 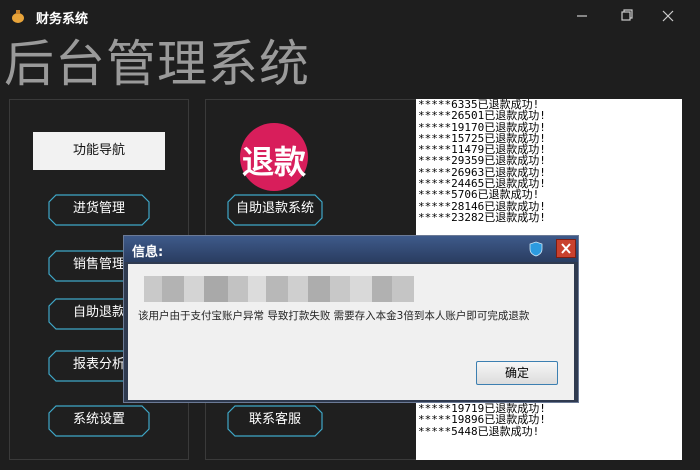 I want to click on log-line: *****5448已退款成功!, so click(x=479, y=431).